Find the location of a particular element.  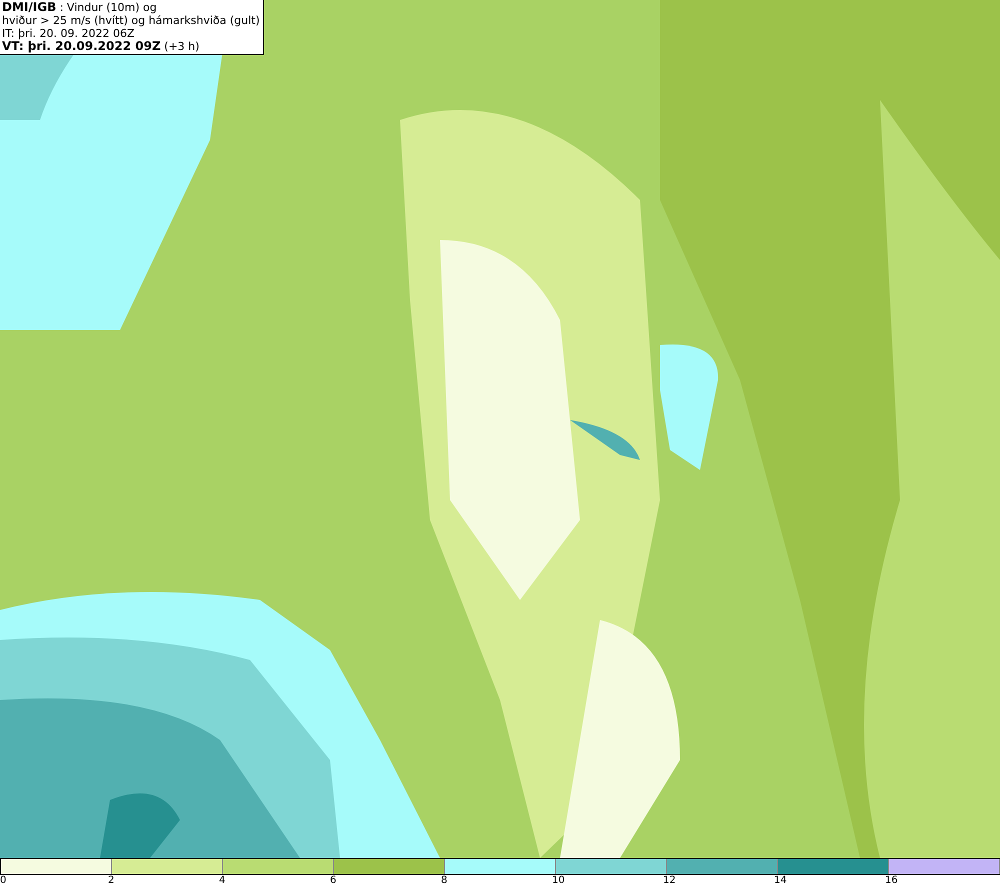

header-line: DMI/IGB : Vindur (10m) og is located at coordinates (80, 7).